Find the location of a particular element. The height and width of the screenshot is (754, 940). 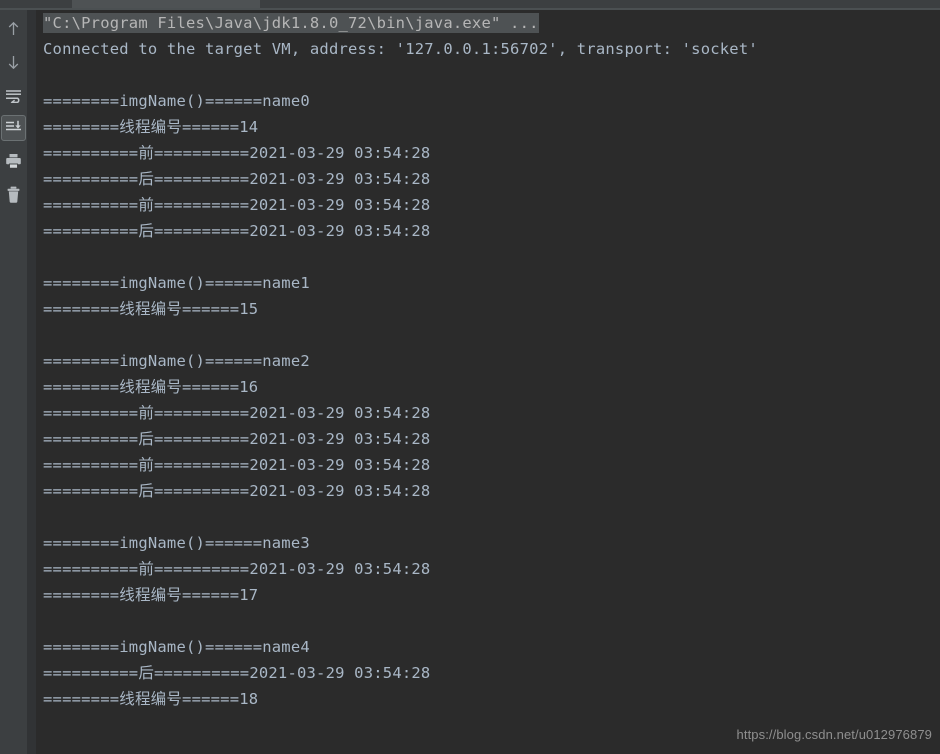

console-output-line: ========线程编号======15 is located at coordinates (151, 309).